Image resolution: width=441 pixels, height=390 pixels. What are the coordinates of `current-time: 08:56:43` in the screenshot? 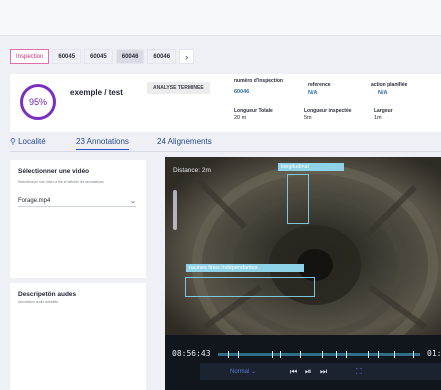 It's located at (191, 353).